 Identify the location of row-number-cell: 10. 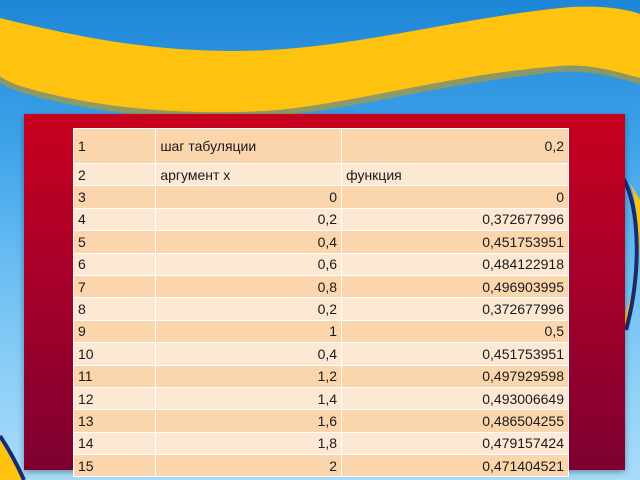
(114, 354).